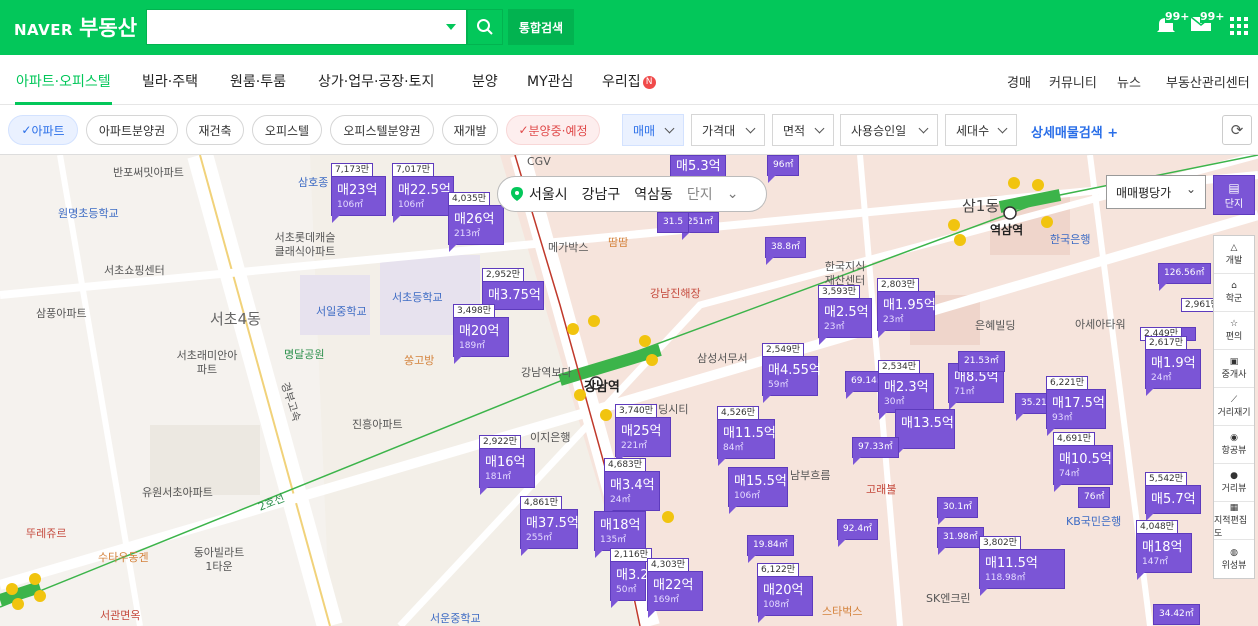 This screenshot has height=626, width=1258. What do you see at coordinates (287, 27) in the screenshot?
I see `search-input` at bounding box center [287, 27].